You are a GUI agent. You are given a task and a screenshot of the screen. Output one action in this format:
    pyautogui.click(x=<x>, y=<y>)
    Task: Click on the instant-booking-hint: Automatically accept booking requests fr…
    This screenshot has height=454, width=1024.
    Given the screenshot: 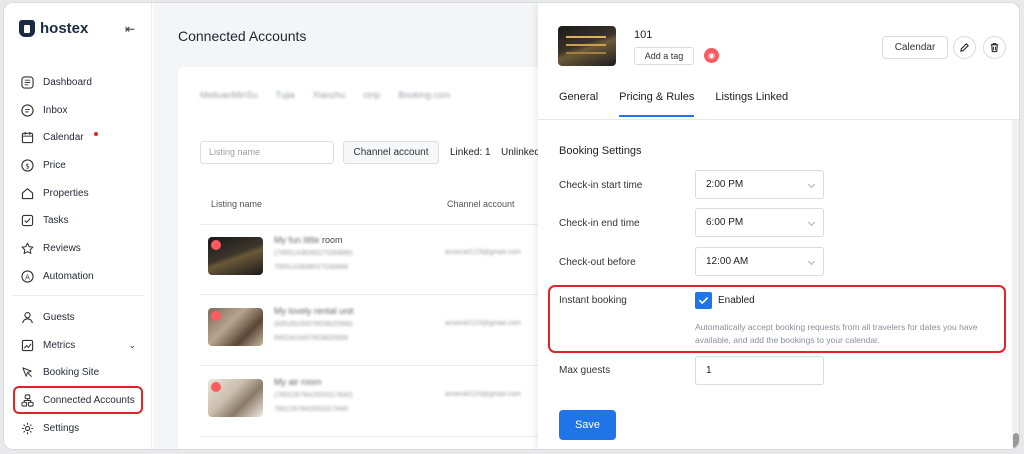 What is the action you would take?
    pyautogui.click(x=836, y=333)
    